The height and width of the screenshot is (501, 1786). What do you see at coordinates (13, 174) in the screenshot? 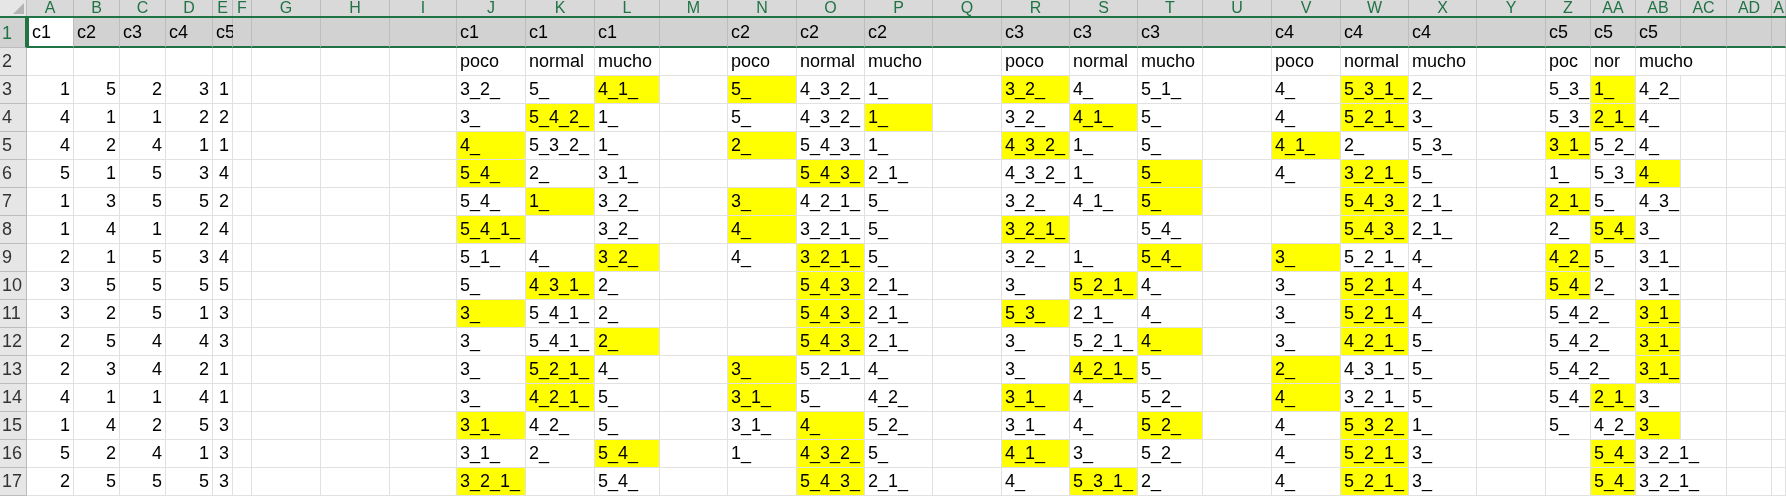
I see `row-header: 6` at bounding box center [13, 174].